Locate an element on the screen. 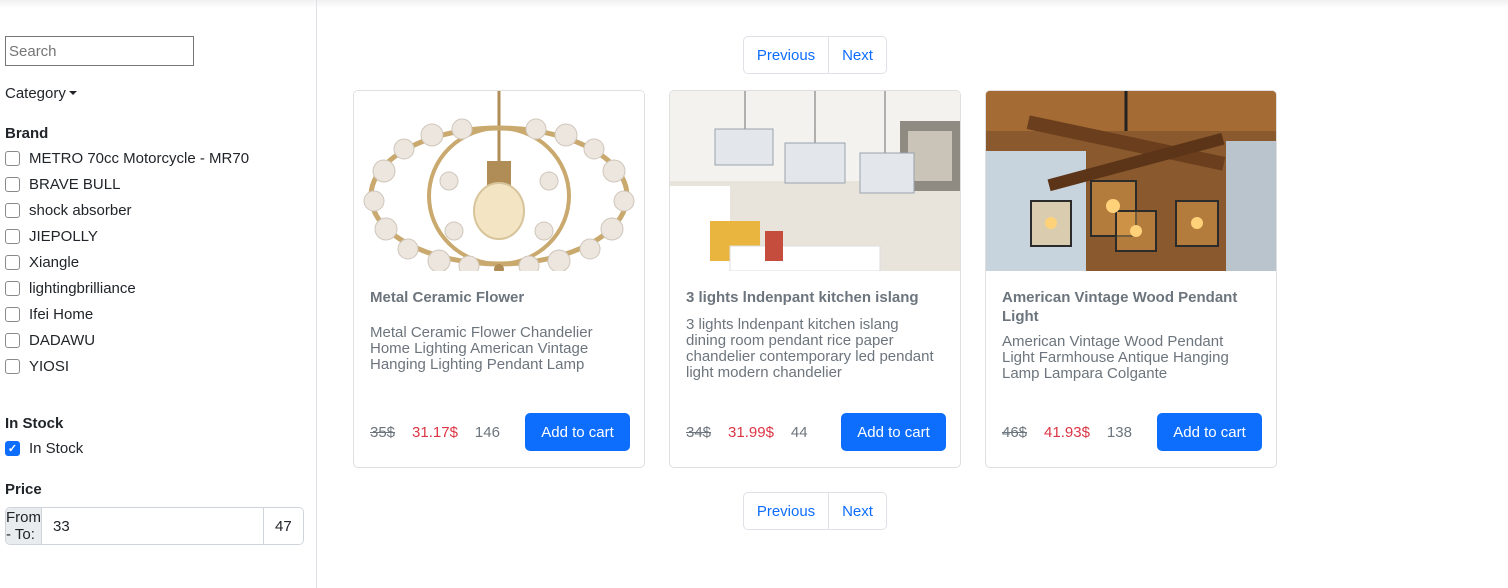  price-row: 35$ 31.17$ 146 Add to cart is located at coordinates (500, 432).